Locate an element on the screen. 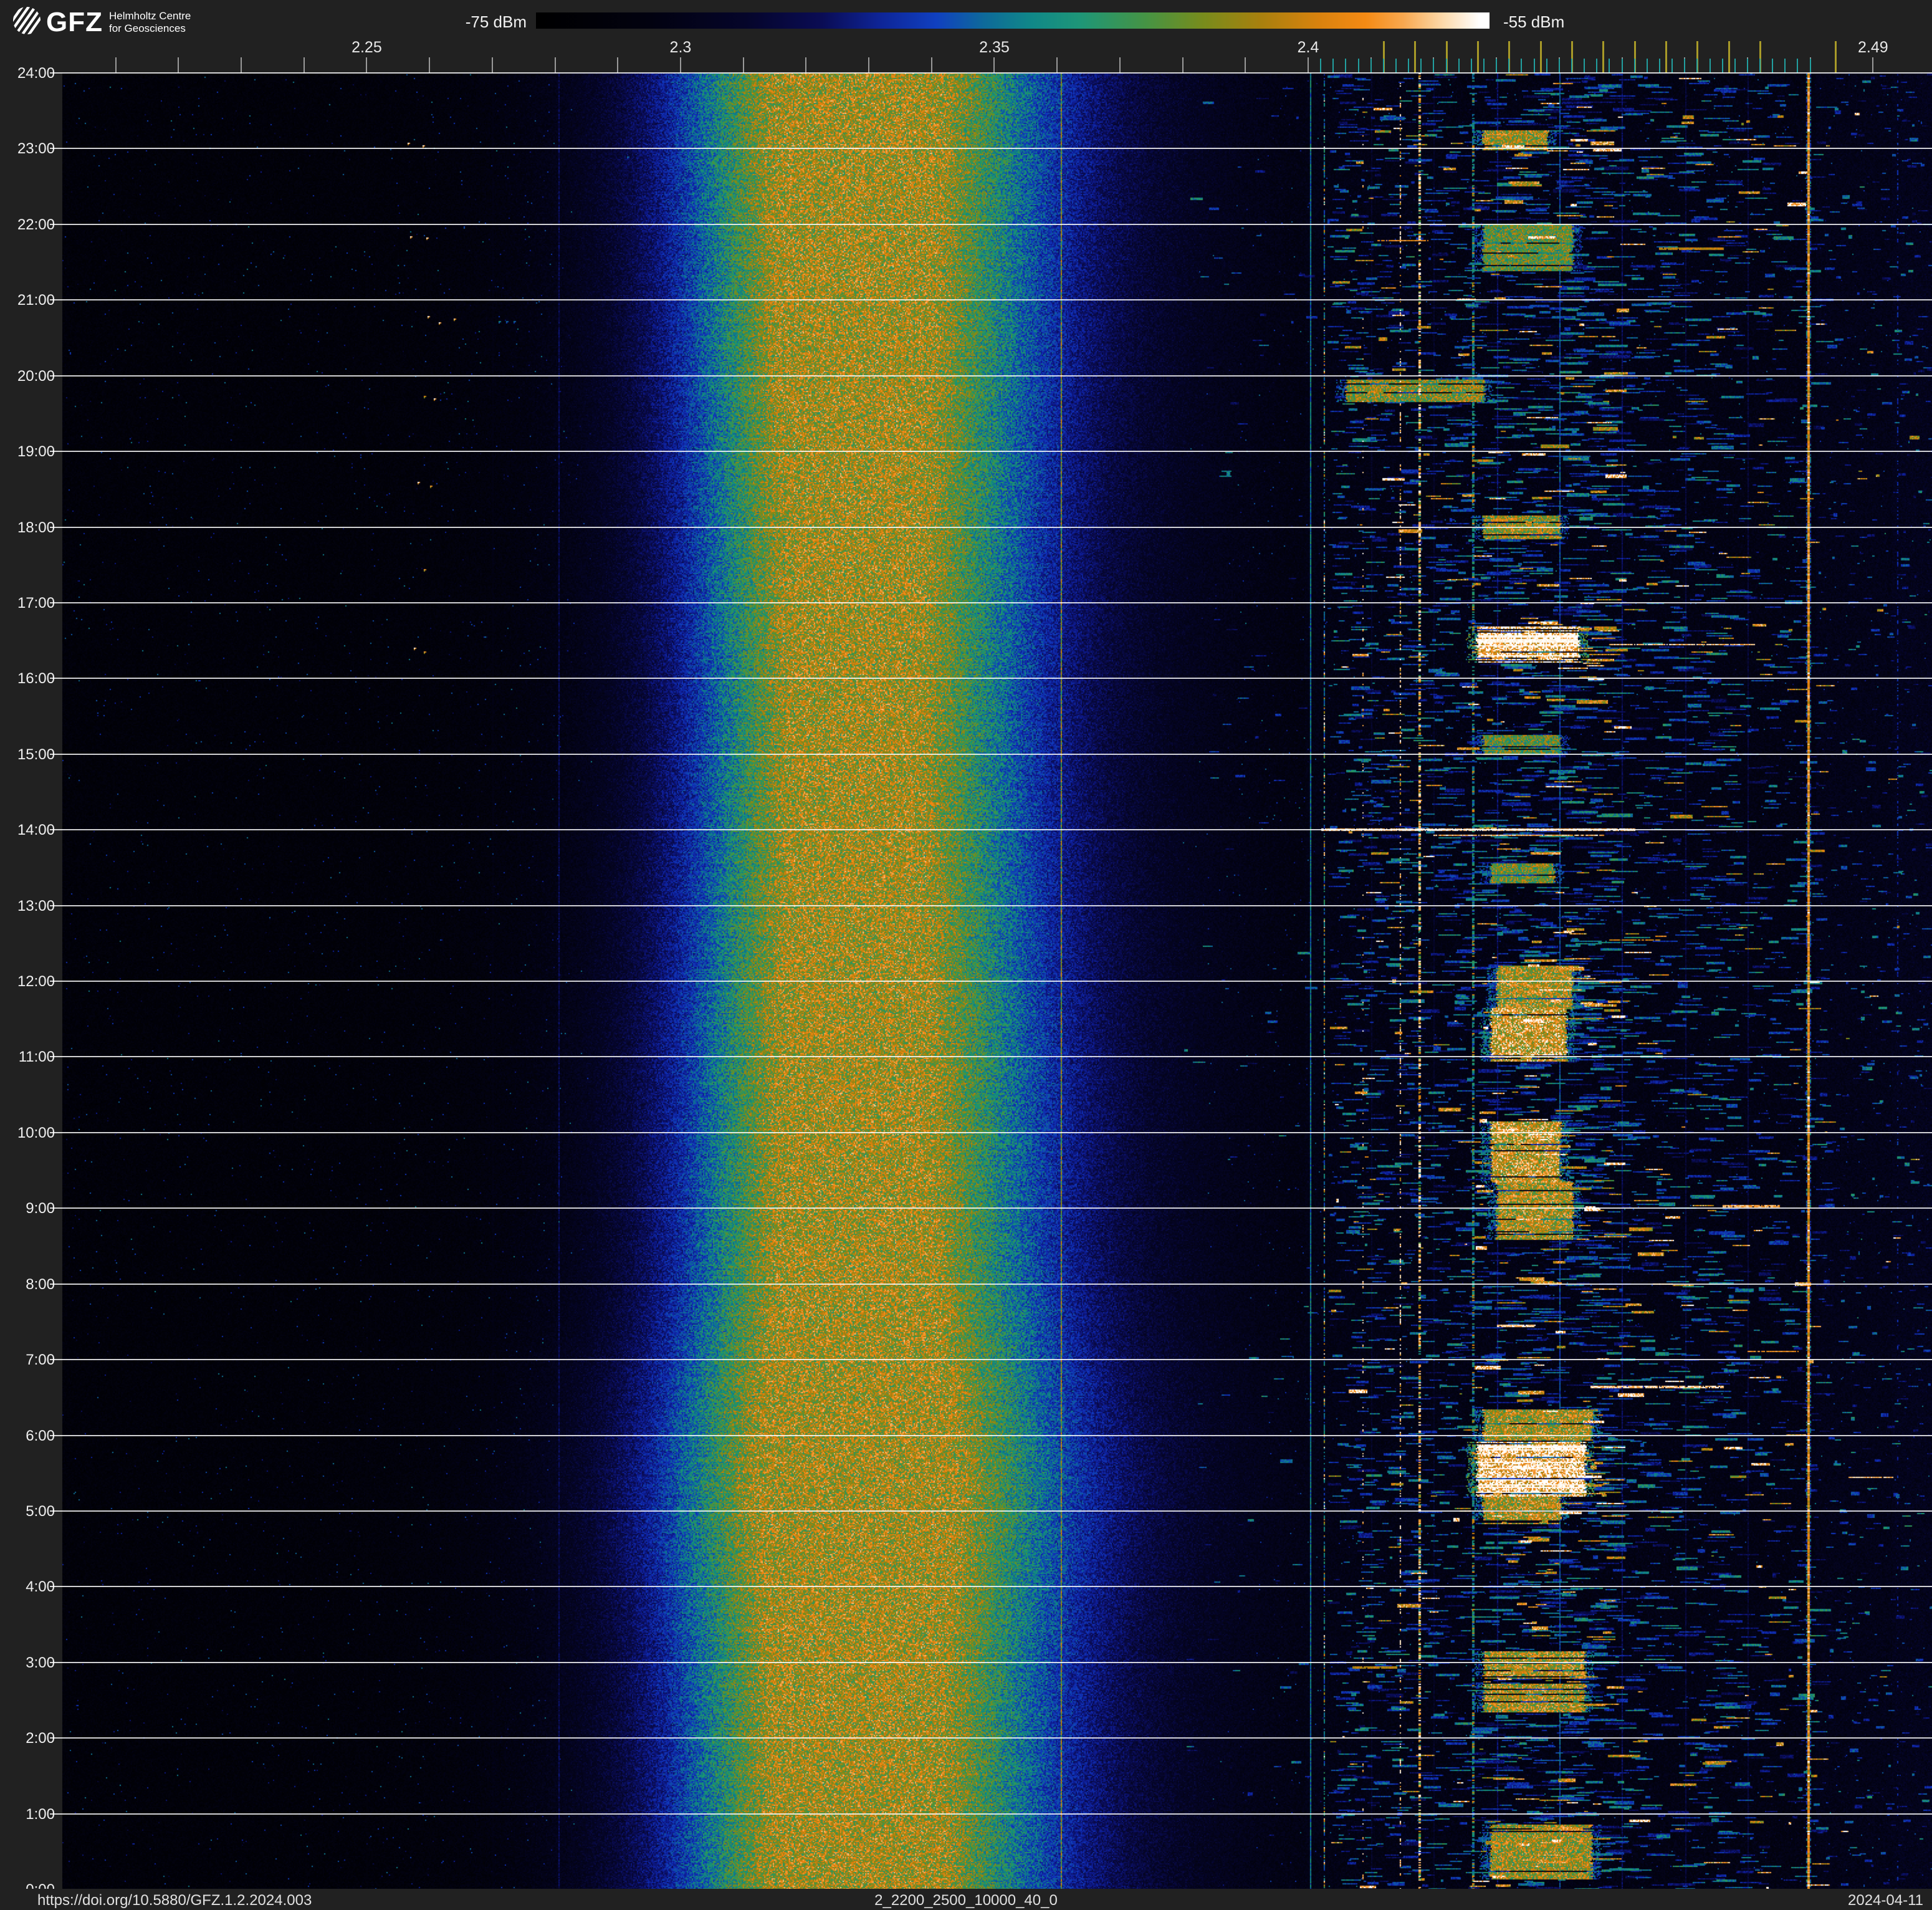 Image resolution: width=1932 pixels, height=1910 pixels. time-label-500: 5:00 is located at coordinates (40, 1511).